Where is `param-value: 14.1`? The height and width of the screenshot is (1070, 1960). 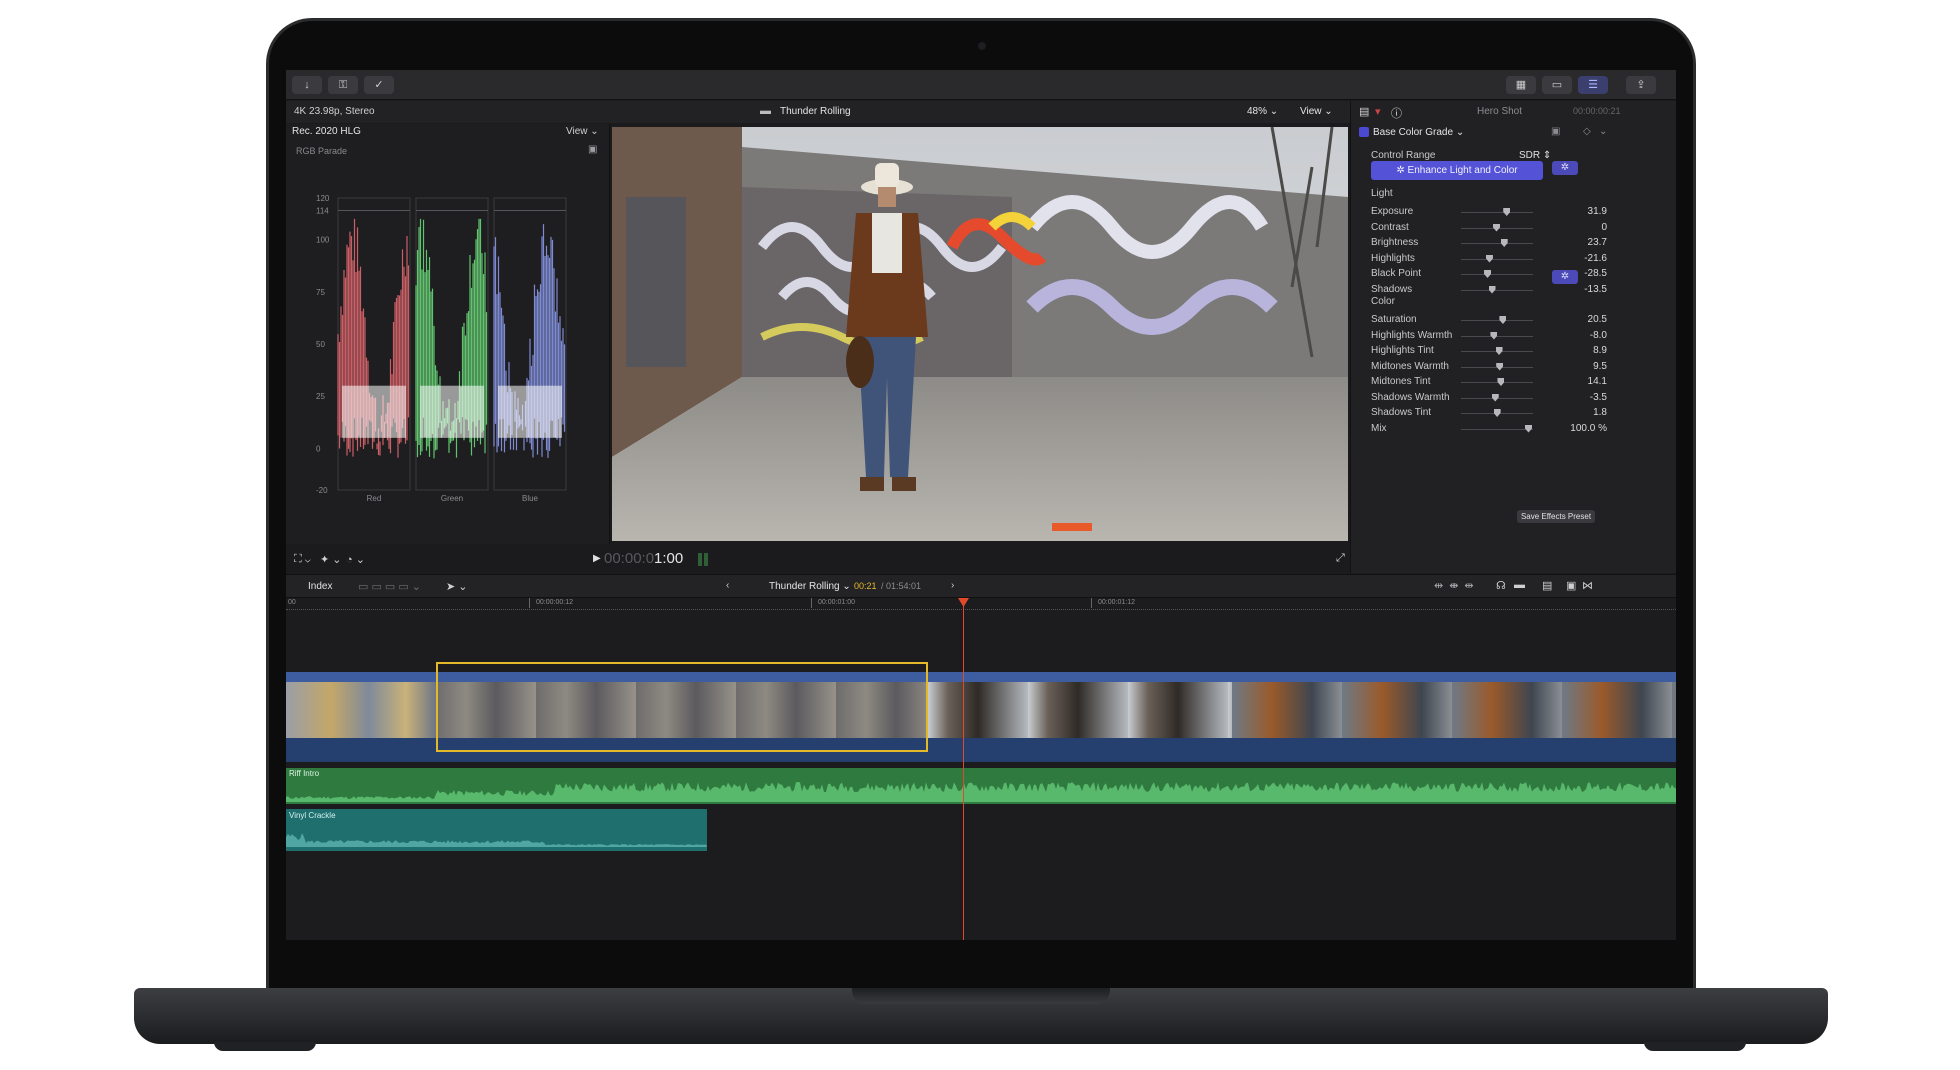
param-value: 14.1 is located at coordinates (1582, 381).